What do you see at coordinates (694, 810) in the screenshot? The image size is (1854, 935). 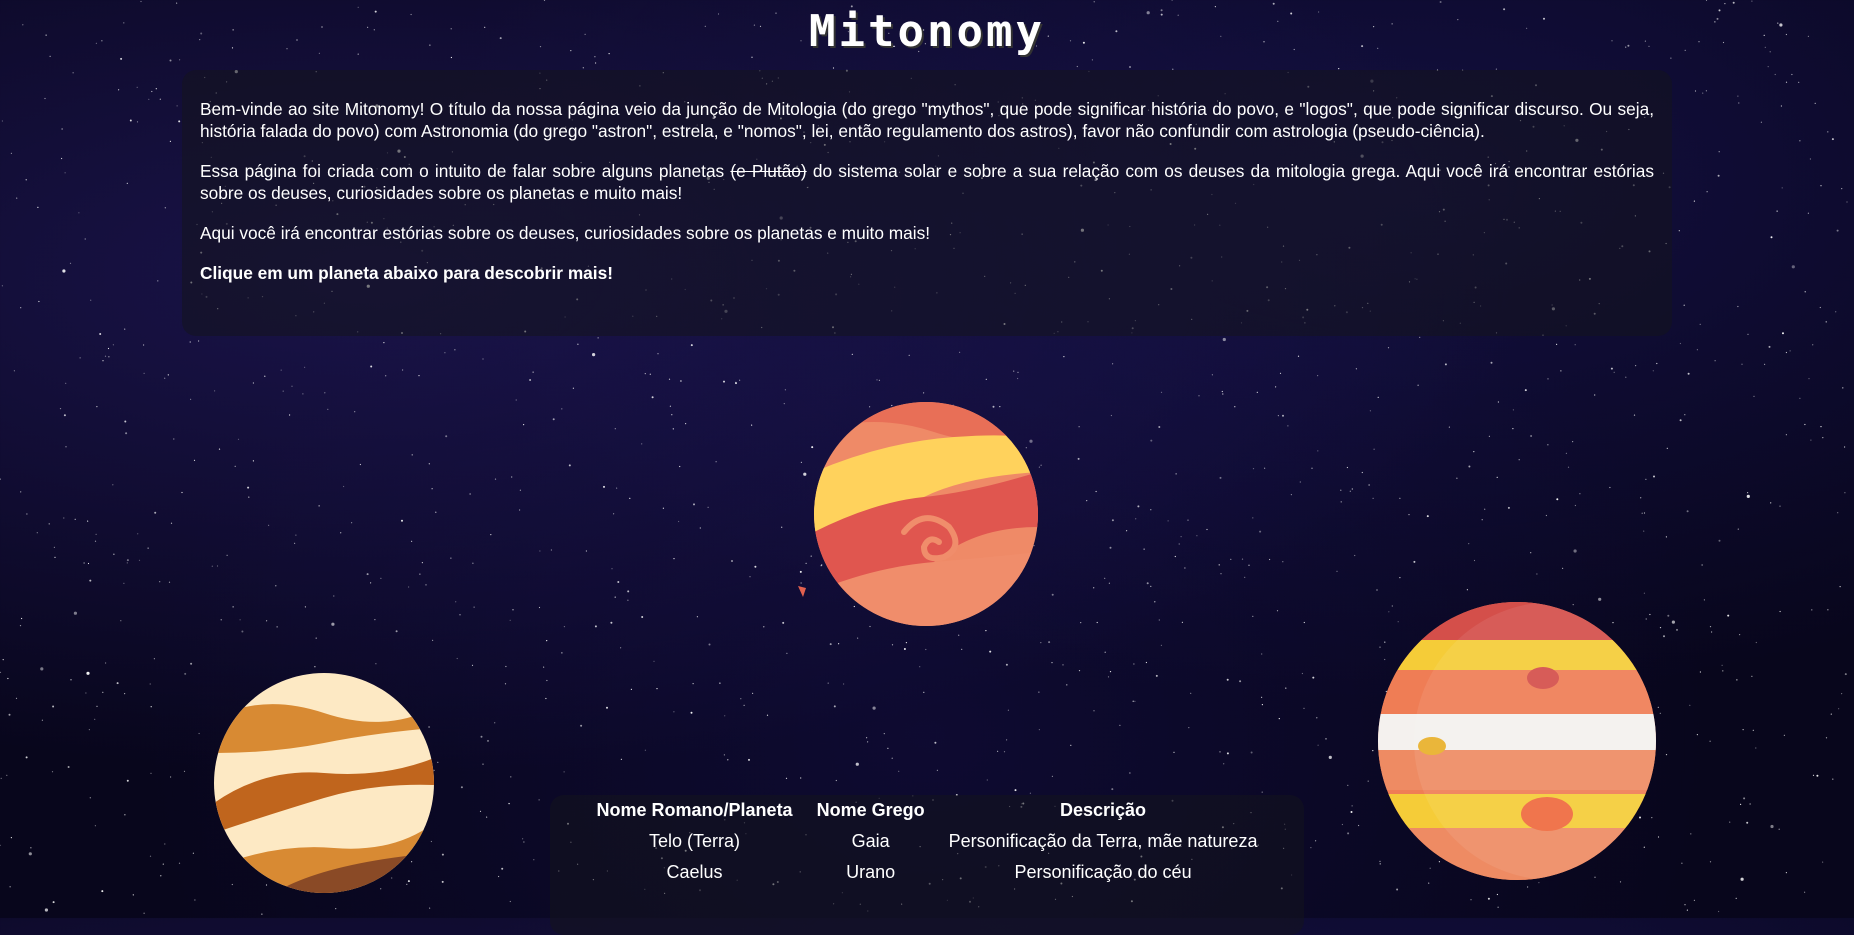 I see `column-header: Nome Romano/Planeta` at bounding box center [694, 810].